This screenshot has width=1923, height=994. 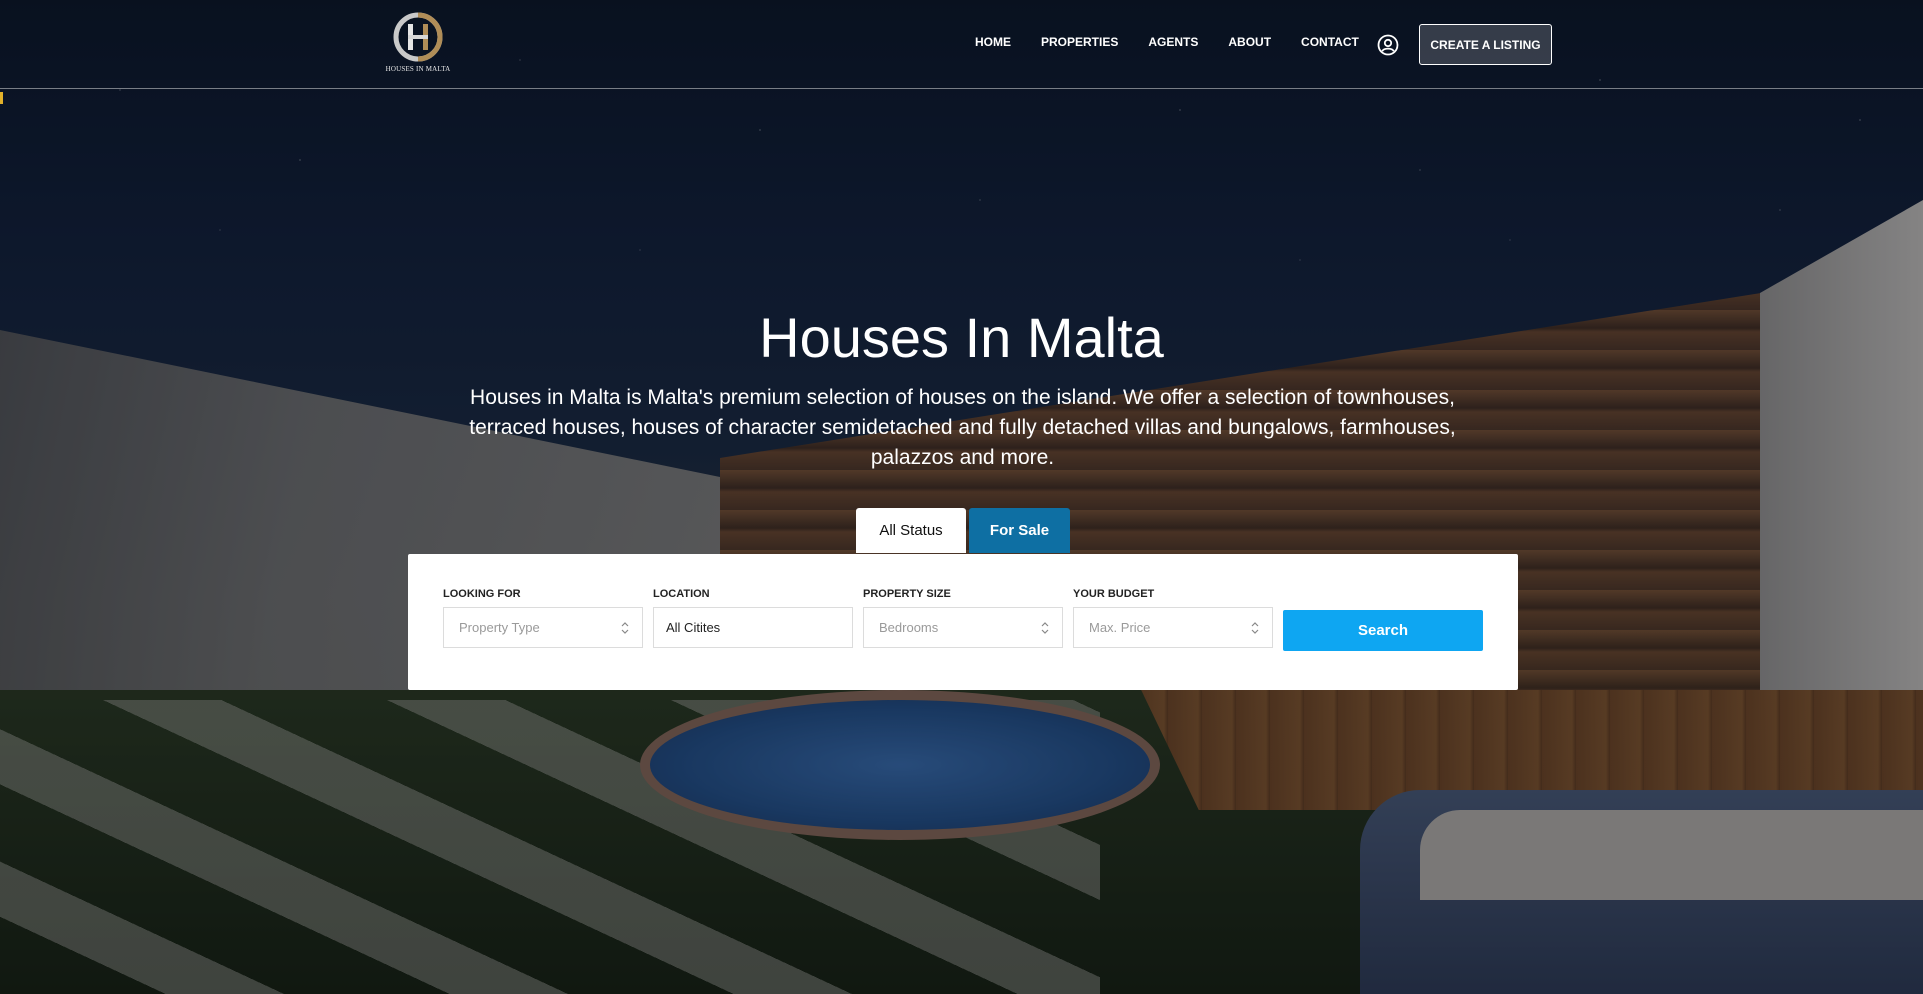 I want to click on looking-for-field: LOOKING FOR Property Type, so click(x=543, y=618).